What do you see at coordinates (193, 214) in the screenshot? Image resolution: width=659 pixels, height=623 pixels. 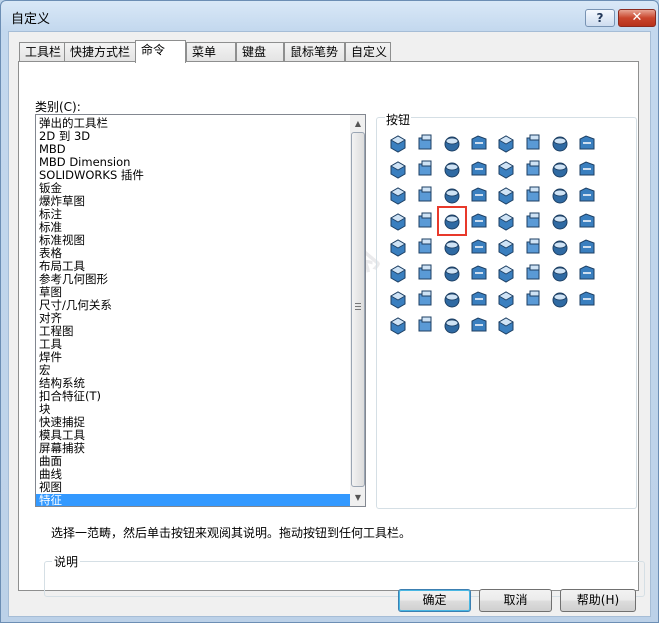 I see `category-item: 标注` at bounding box center [193, 214].